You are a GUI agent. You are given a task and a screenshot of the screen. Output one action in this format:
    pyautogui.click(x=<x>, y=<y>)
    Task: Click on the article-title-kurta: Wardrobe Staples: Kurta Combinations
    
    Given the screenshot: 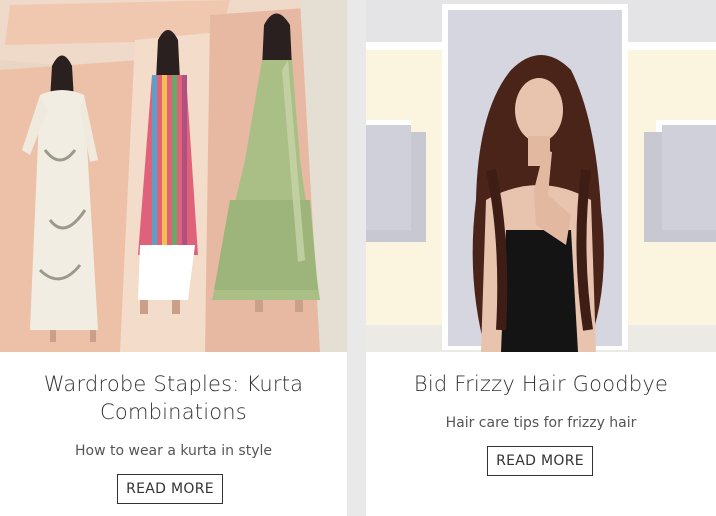 What is the action you would take?
    pyautogui.click(x=173, y=398)
    